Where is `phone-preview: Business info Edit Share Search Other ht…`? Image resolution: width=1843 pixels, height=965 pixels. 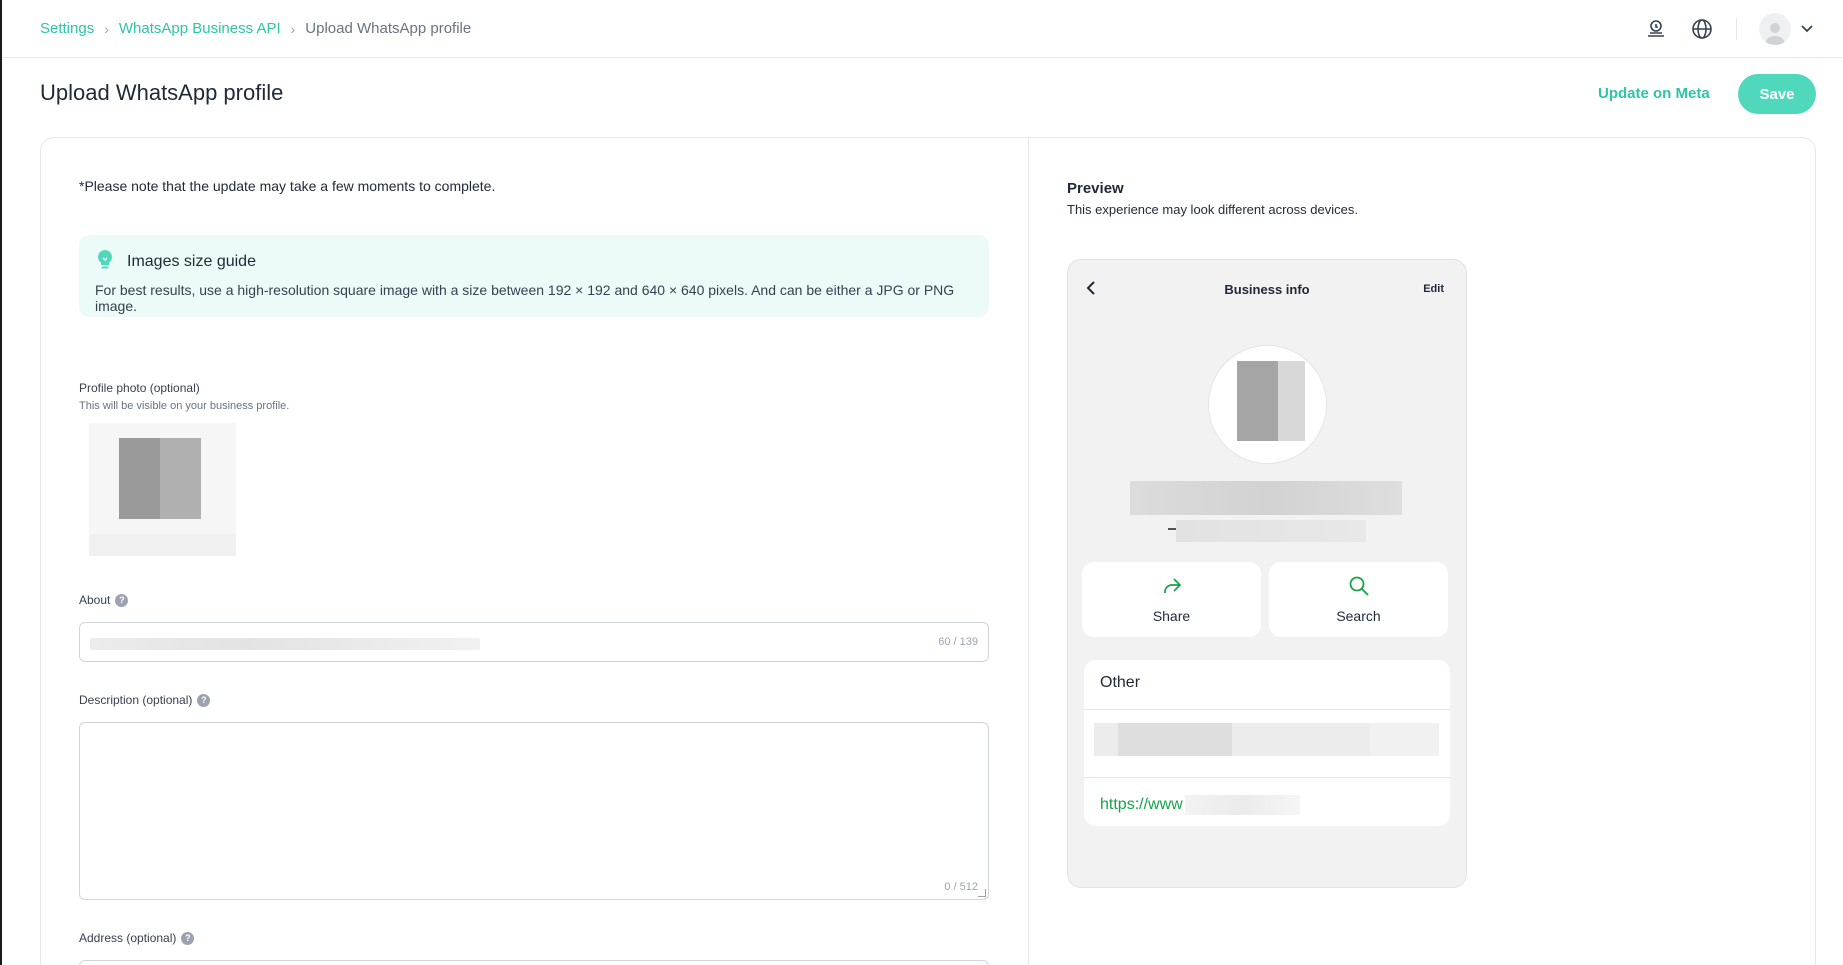 phone-preview: Business info Edit Share Search Other ht… is located at coordinates (1267, 573).